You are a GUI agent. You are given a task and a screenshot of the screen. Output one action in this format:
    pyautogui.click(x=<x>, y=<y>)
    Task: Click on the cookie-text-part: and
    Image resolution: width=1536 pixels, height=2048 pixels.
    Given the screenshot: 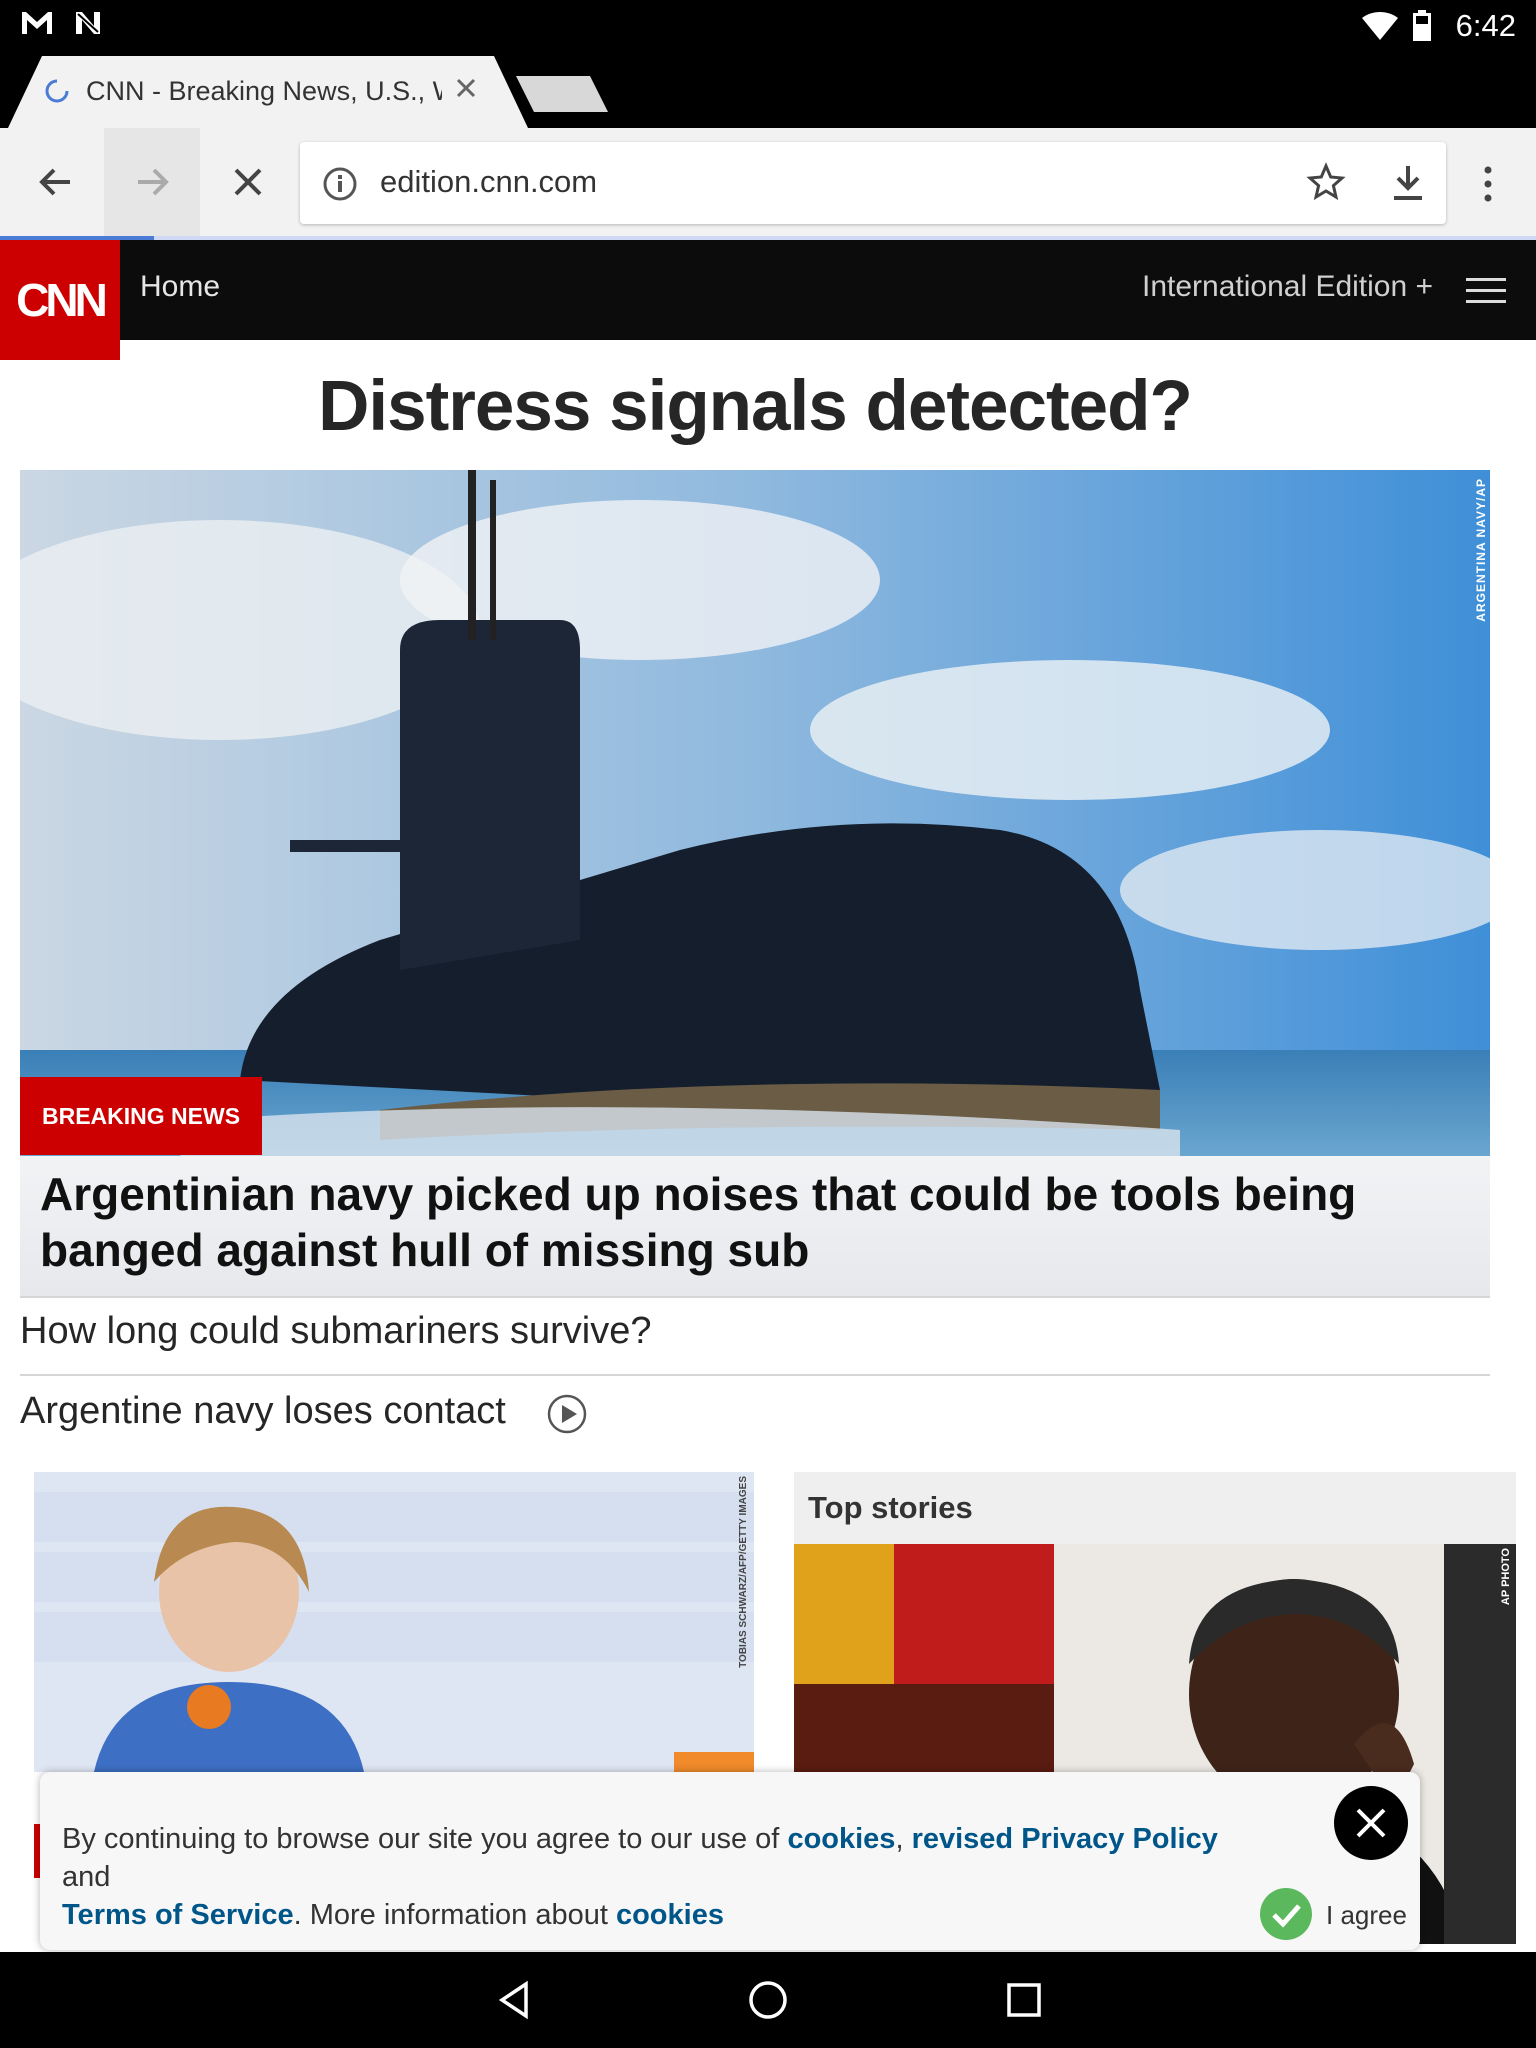 What is the action you would take?
    pyautogui.click(x=86, y=1877)
    